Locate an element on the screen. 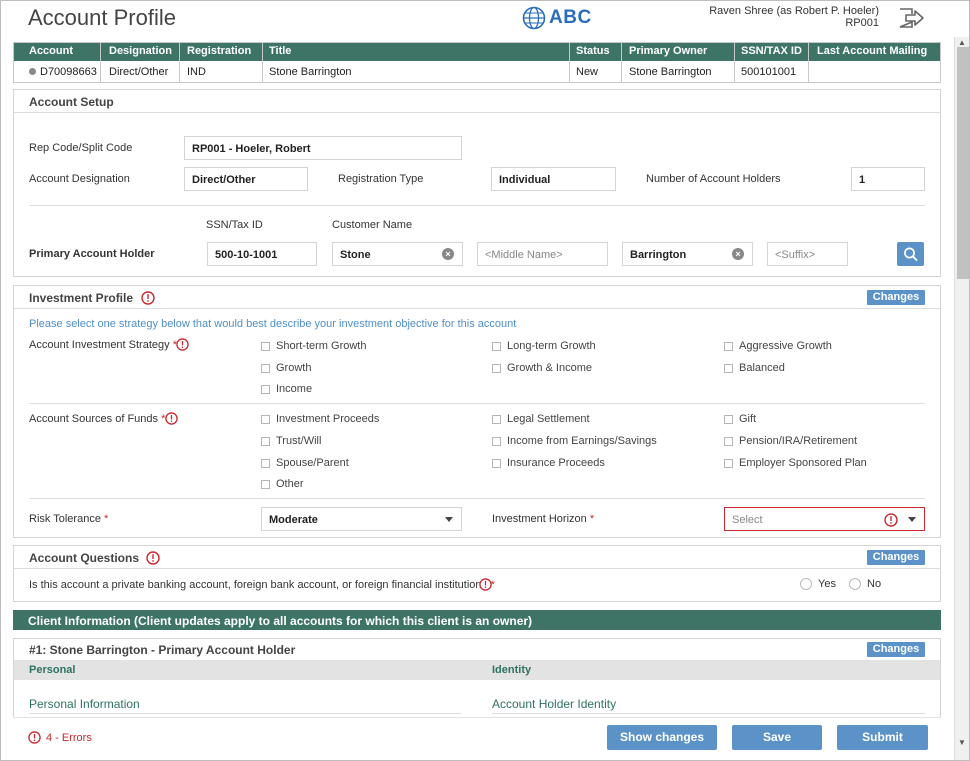 The image size is (970, 761). col-ssn: SSN/TAX ID is located at coordinates (771, 51).